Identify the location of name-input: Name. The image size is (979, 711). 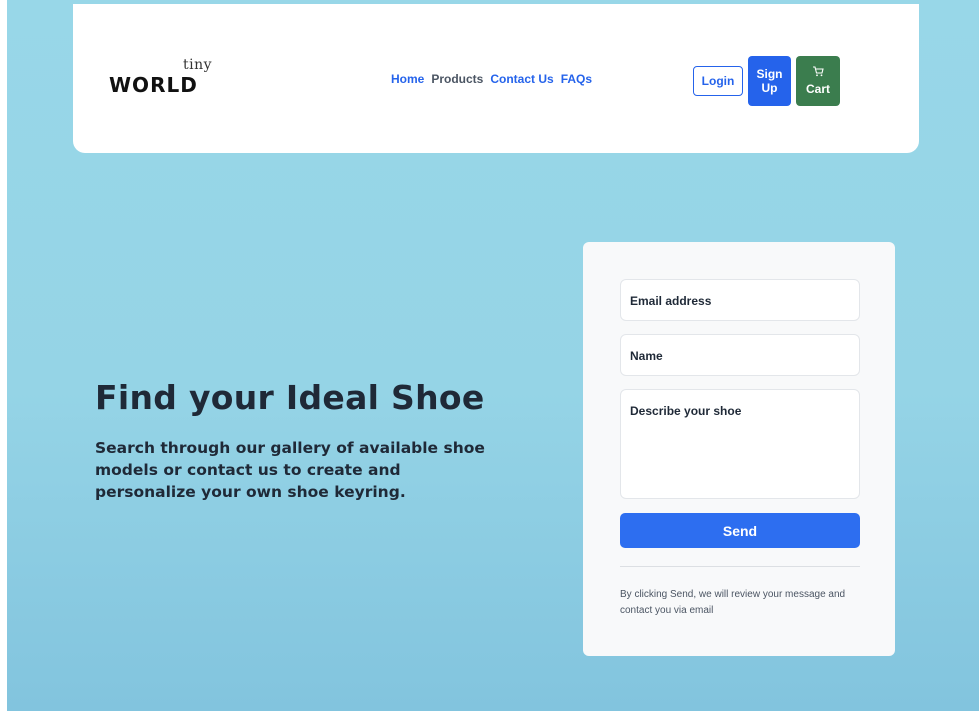
(740, 355).